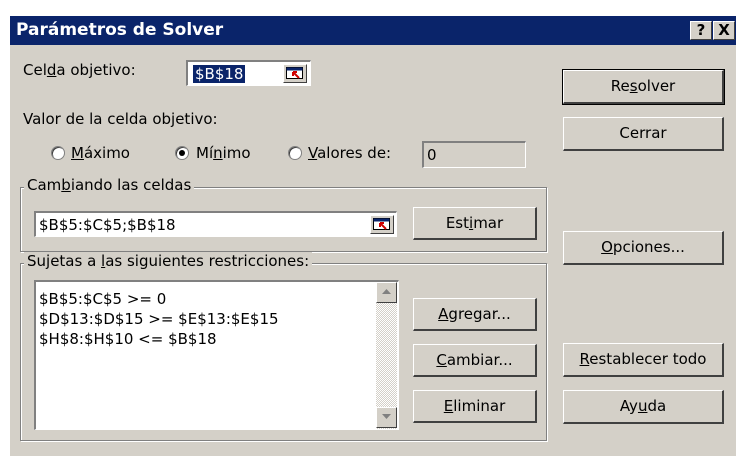 The height and width of the screenshot is (456, 736). I want to click on target-cell-collapse-button, so click(295, 73).